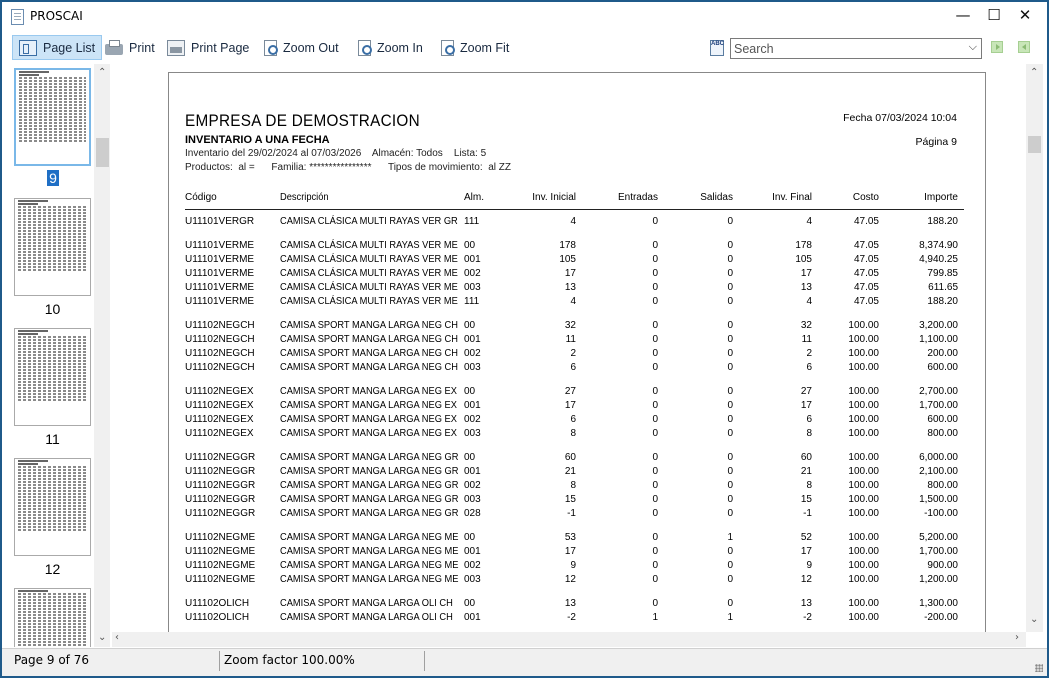 The image size is (1049, 678). I want to click on scroll-down-icon: ⌄, so click(102, 637).